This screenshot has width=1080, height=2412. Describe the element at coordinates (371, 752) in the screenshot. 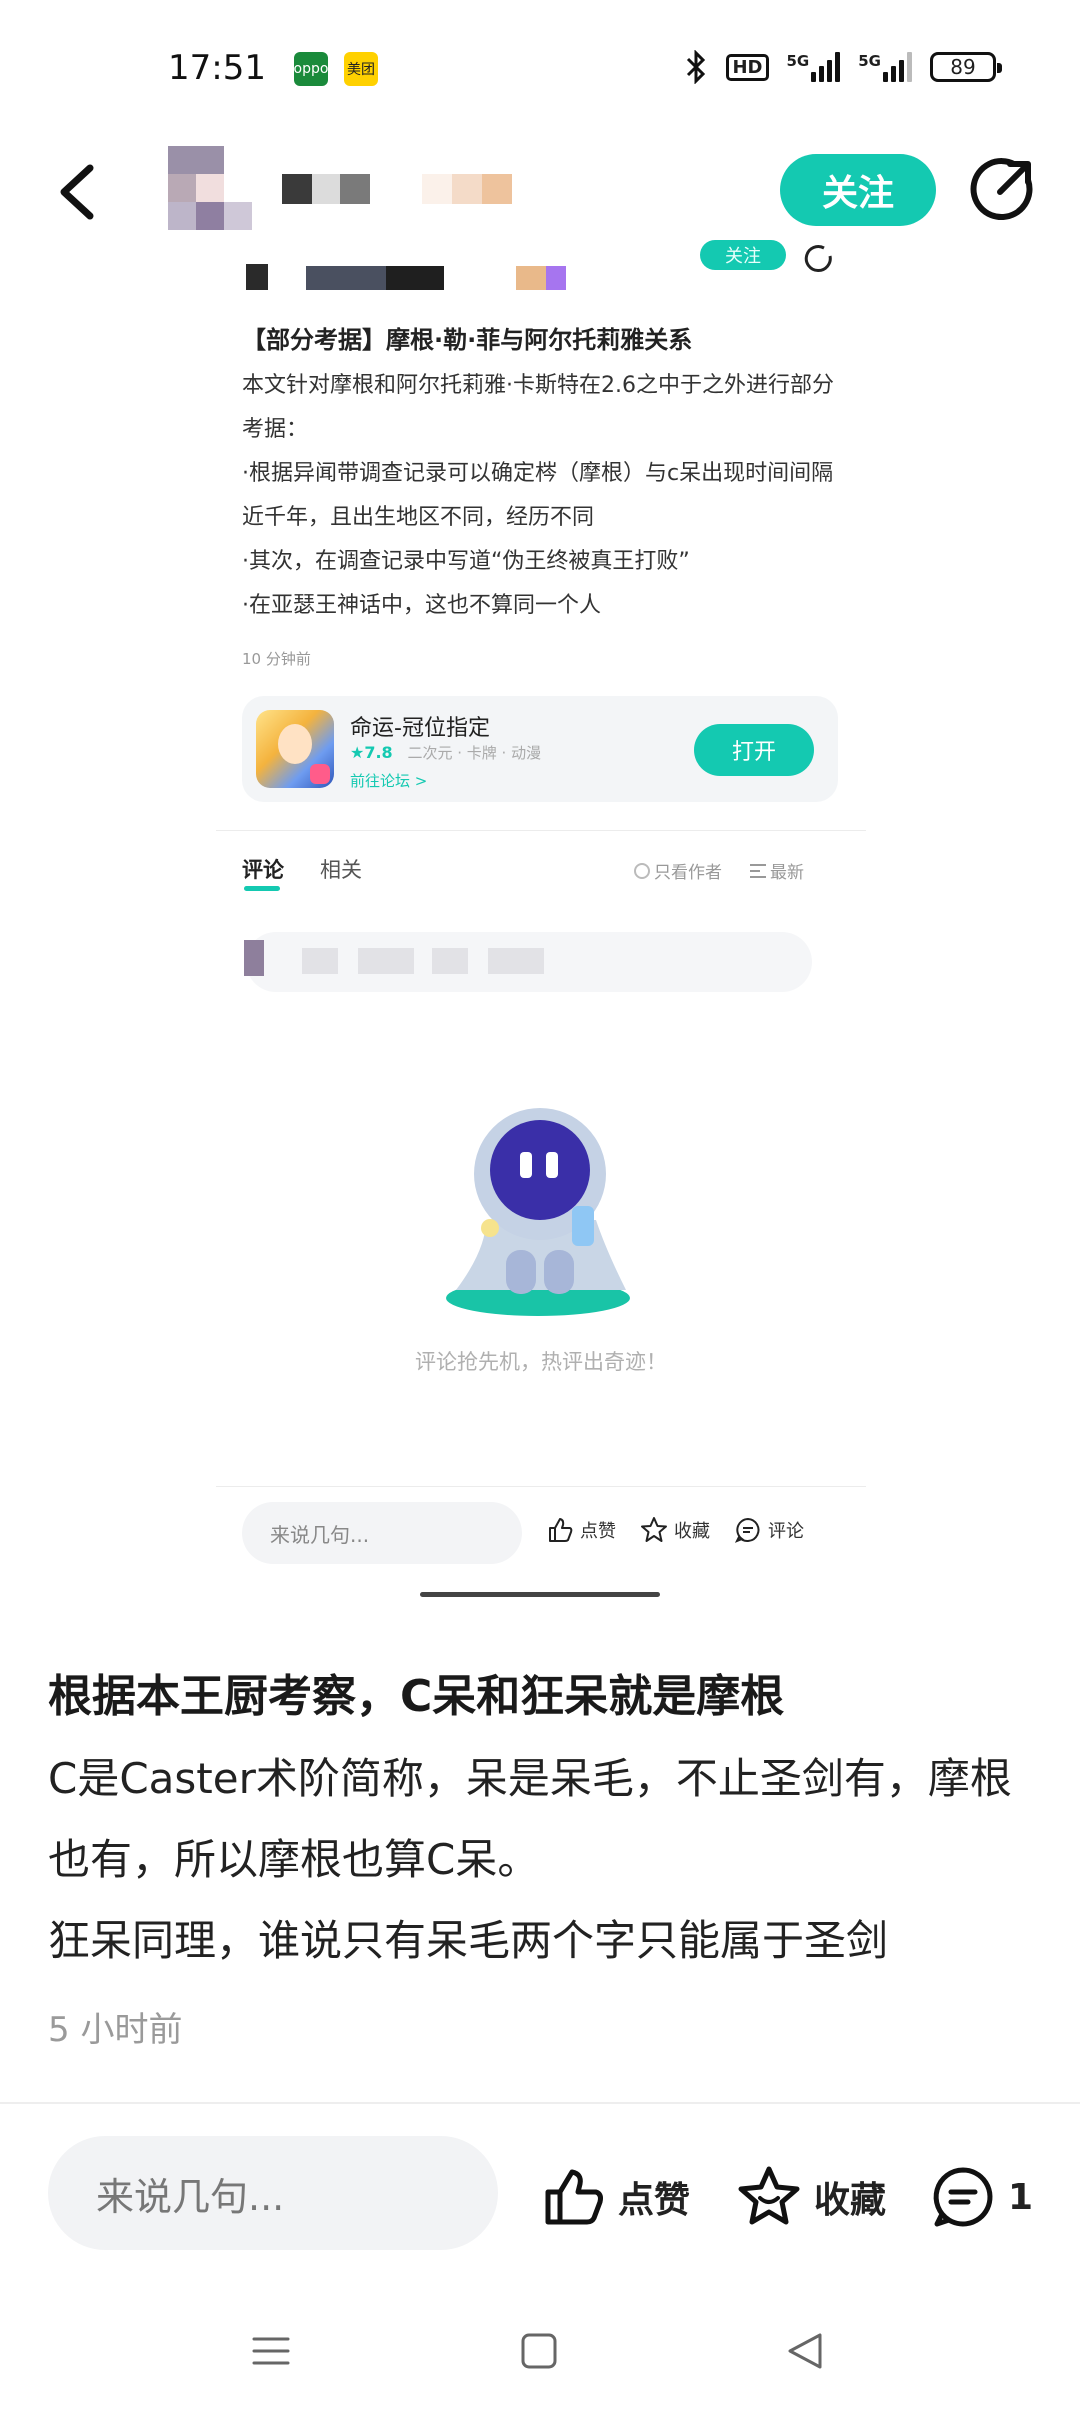

I see `app-rating: ★7.8` at that location.